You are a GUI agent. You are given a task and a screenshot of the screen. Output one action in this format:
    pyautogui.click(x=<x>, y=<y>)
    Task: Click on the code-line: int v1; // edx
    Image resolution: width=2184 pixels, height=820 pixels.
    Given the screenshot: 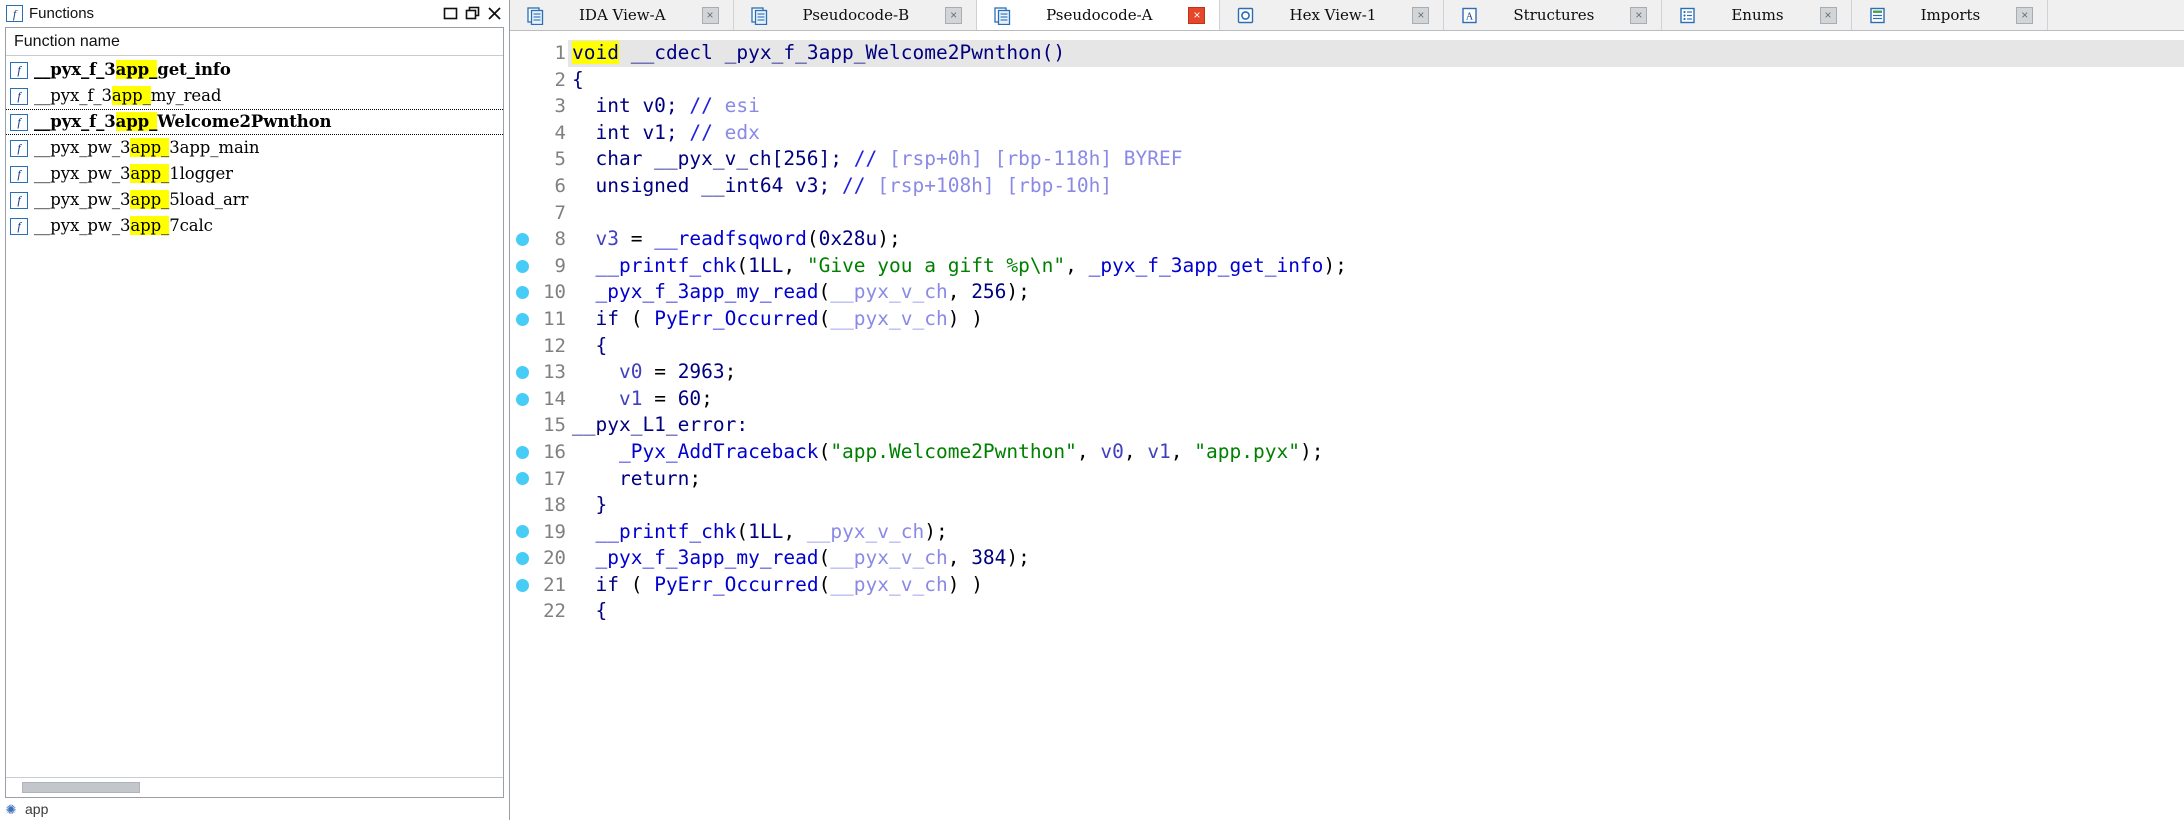 What is the action you would take?
    pyautogui.click(x=1376, y=133)
    